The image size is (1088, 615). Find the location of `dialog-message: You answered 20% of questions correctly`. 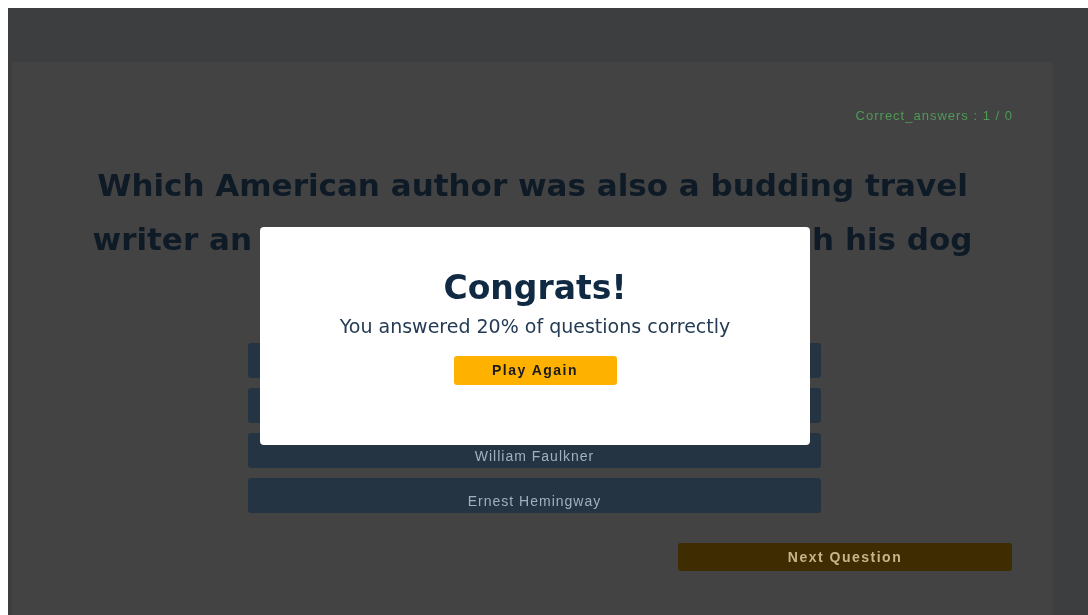

dialog-message: You answered 20% of questions correctly is located at coordinates (535, 326).